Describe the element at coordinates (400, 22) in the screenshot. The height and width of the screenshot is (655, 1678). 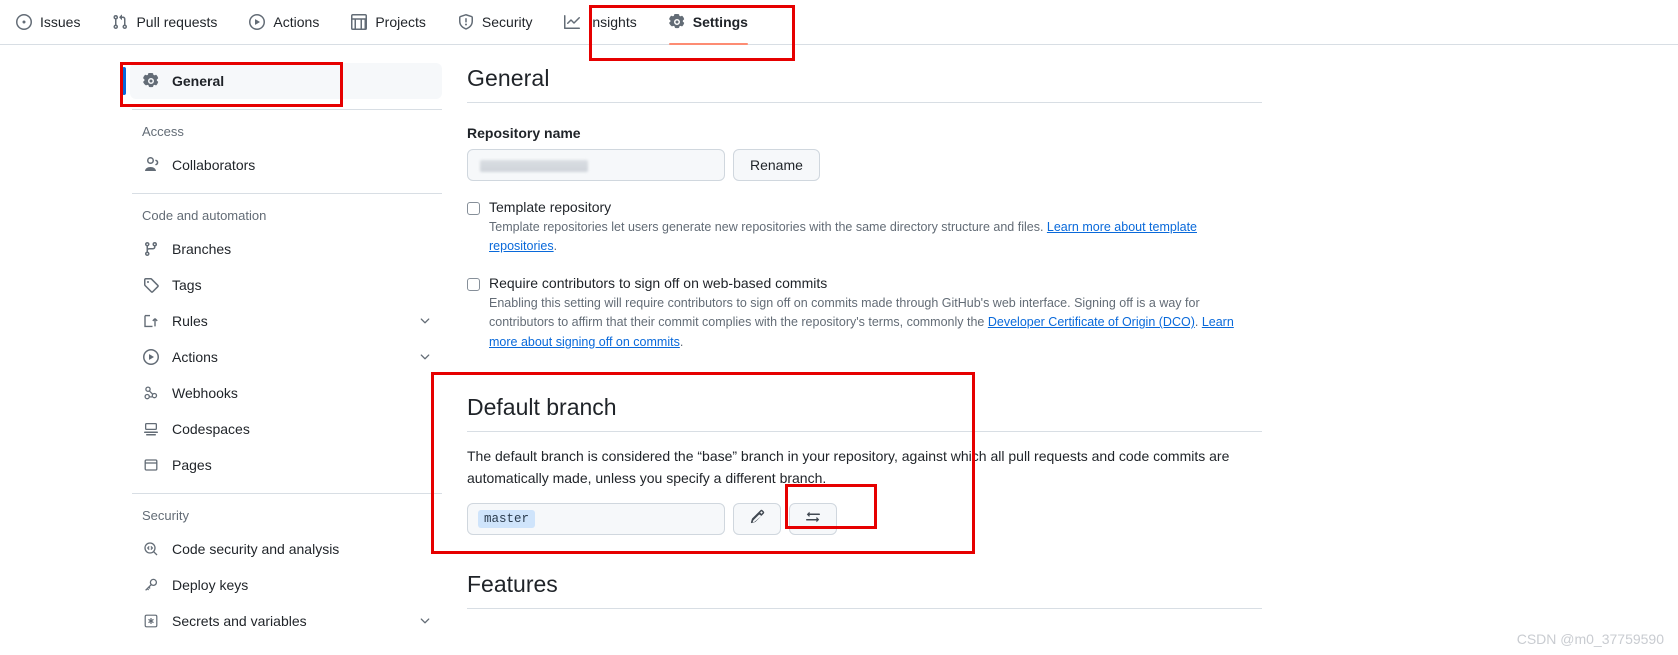
I see `nav-item-label: Projects` at that location.